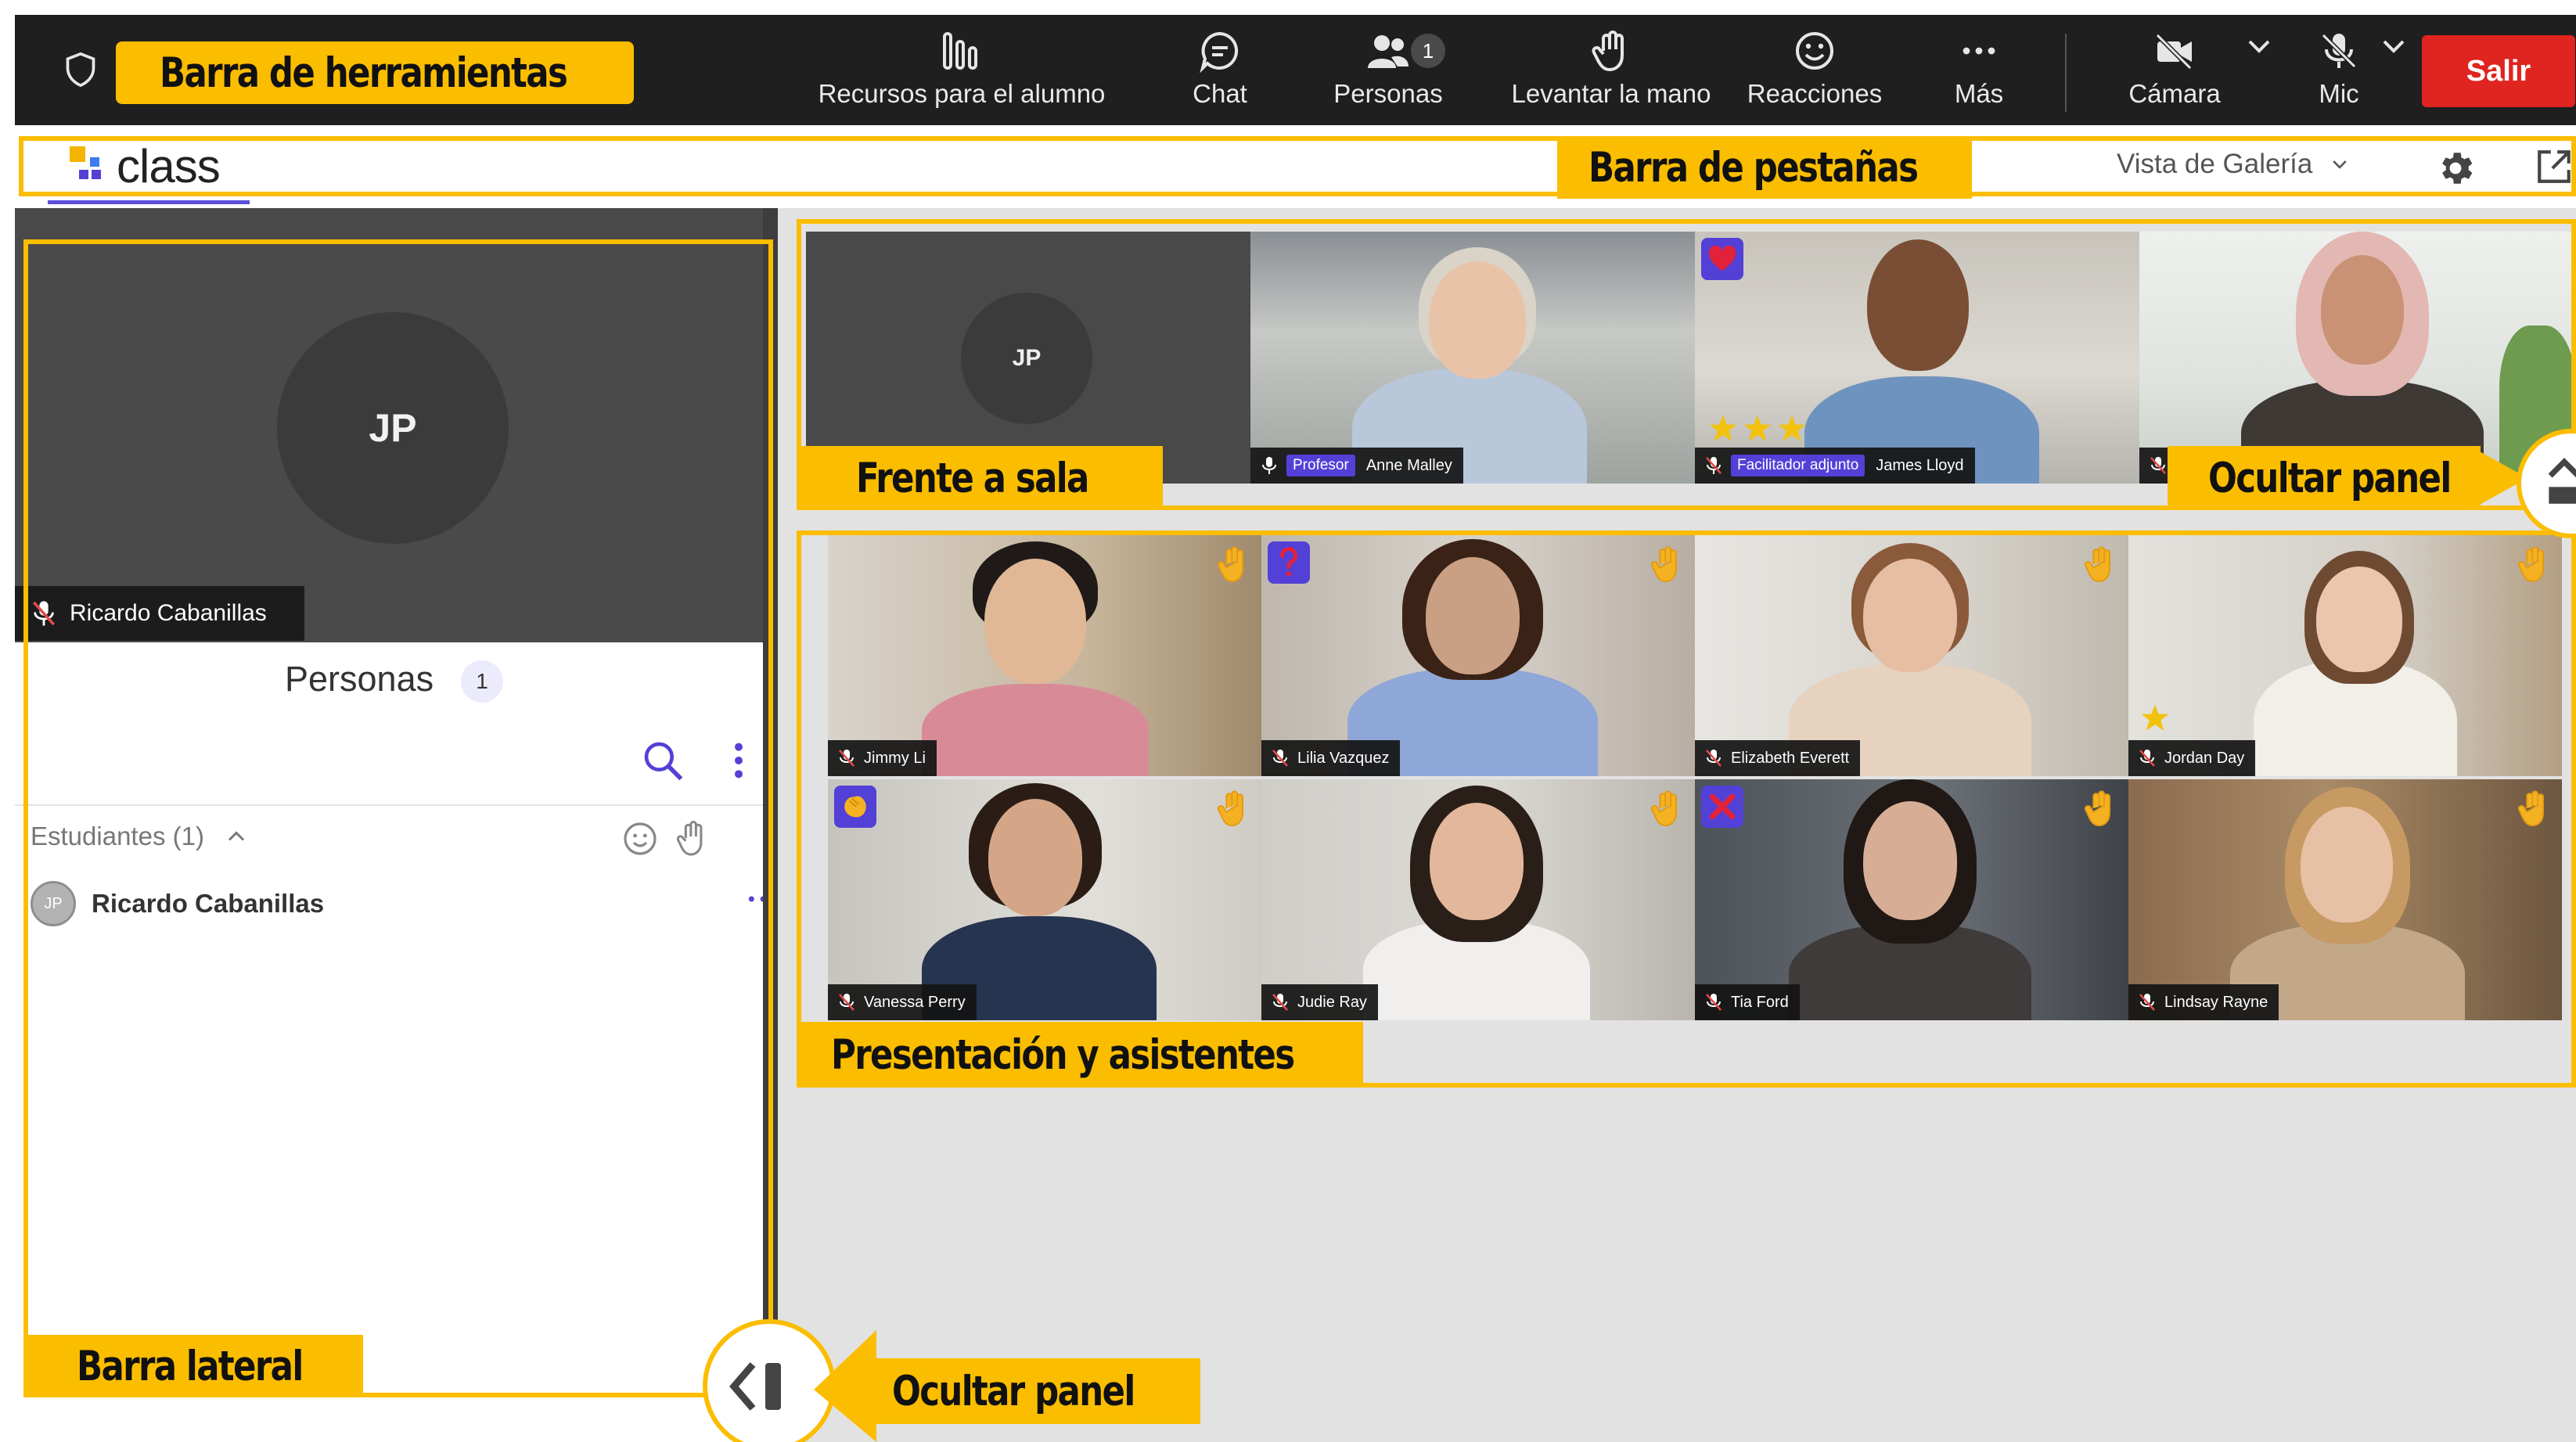 Image resolution: width=2576 pixels, height=1442 pixels. Describe the element at coordinates (1815, 94) in the screenshot. I see `reactions-label: Reacciones` at that location.